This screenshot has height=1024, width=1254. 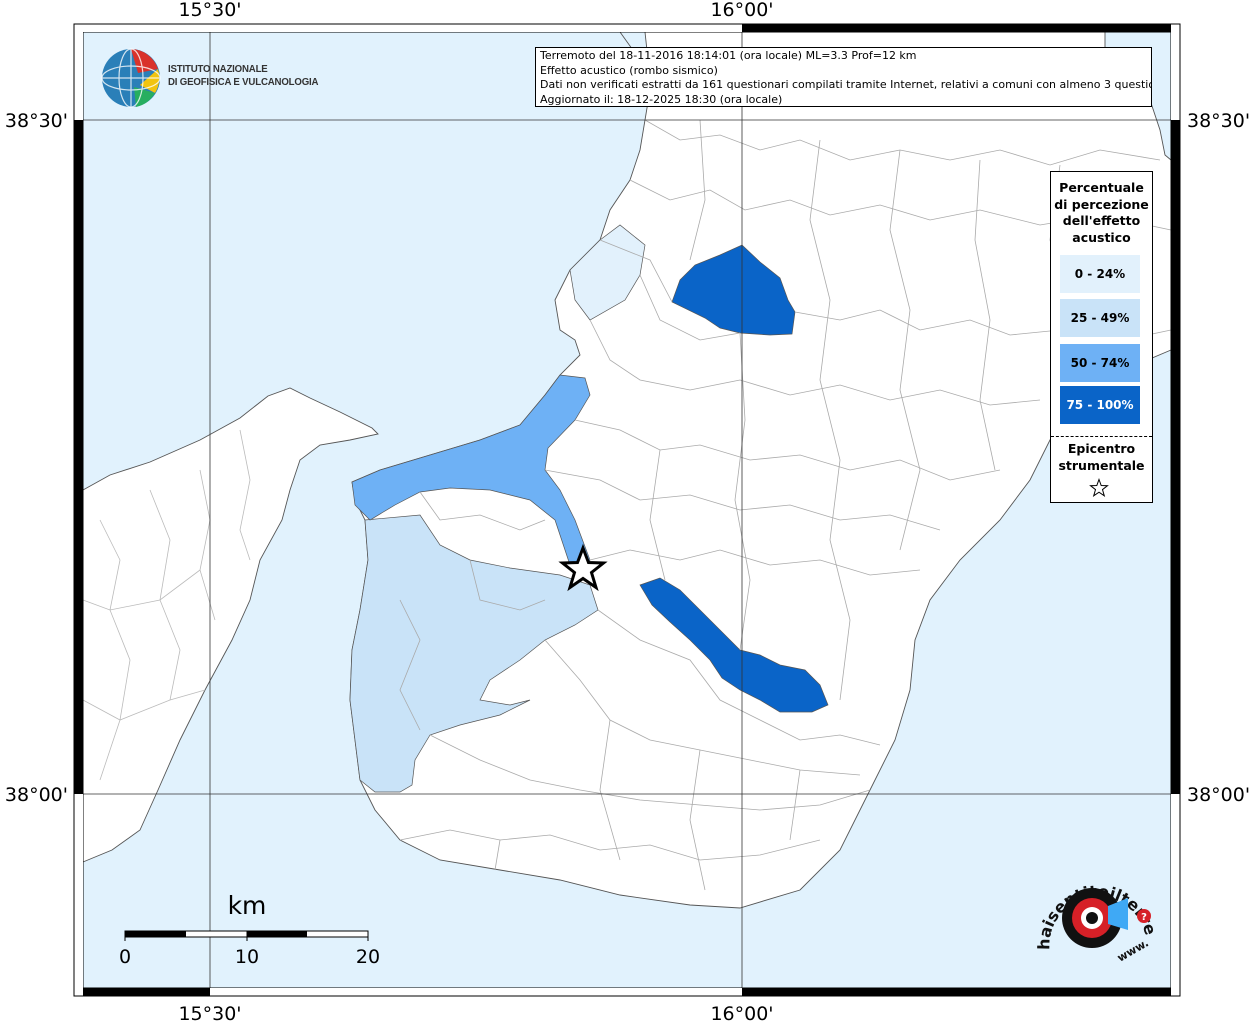 I want to click on legend-title-line: di percezione, so click(x=1101, y=204).